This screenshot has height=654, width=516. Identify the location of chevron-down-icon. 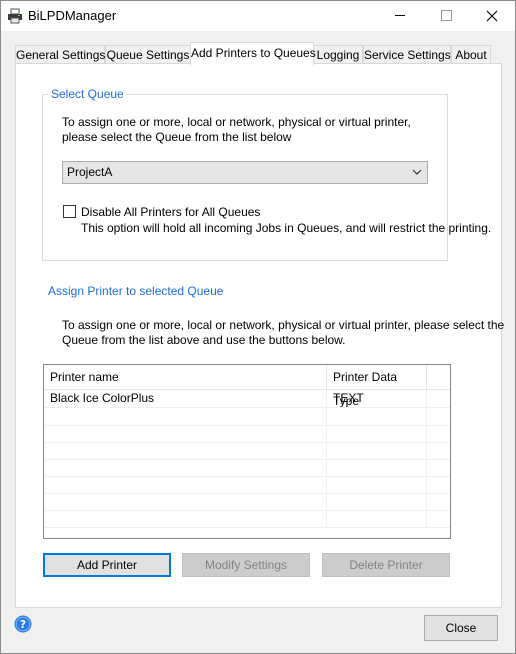
(417, 172).